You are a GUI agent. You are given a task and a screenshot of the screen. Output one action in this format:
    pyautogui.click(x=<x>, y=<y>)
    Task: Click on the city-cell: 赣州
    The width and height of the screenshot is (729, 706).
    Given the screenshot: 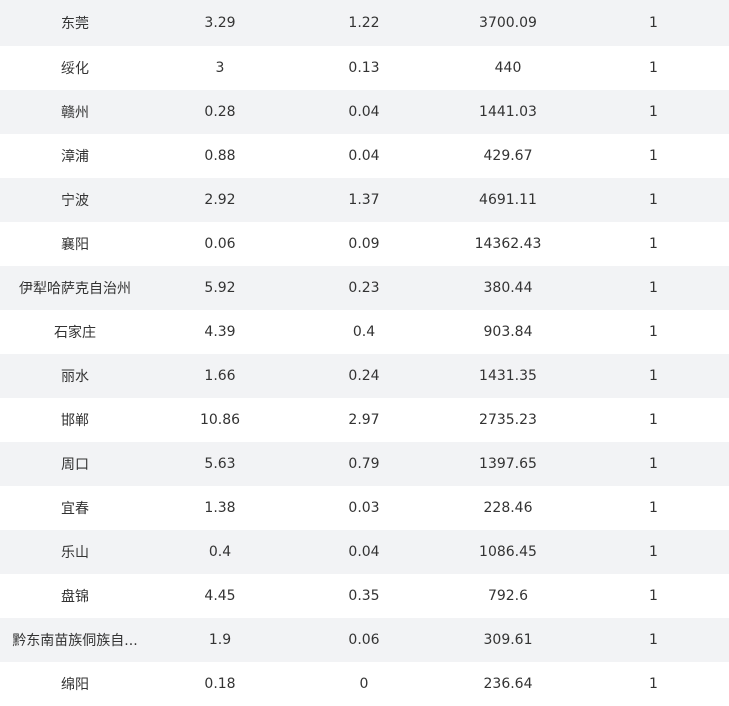 What is the action you would take?
    pyautogui.click(x=75, y=112)
    